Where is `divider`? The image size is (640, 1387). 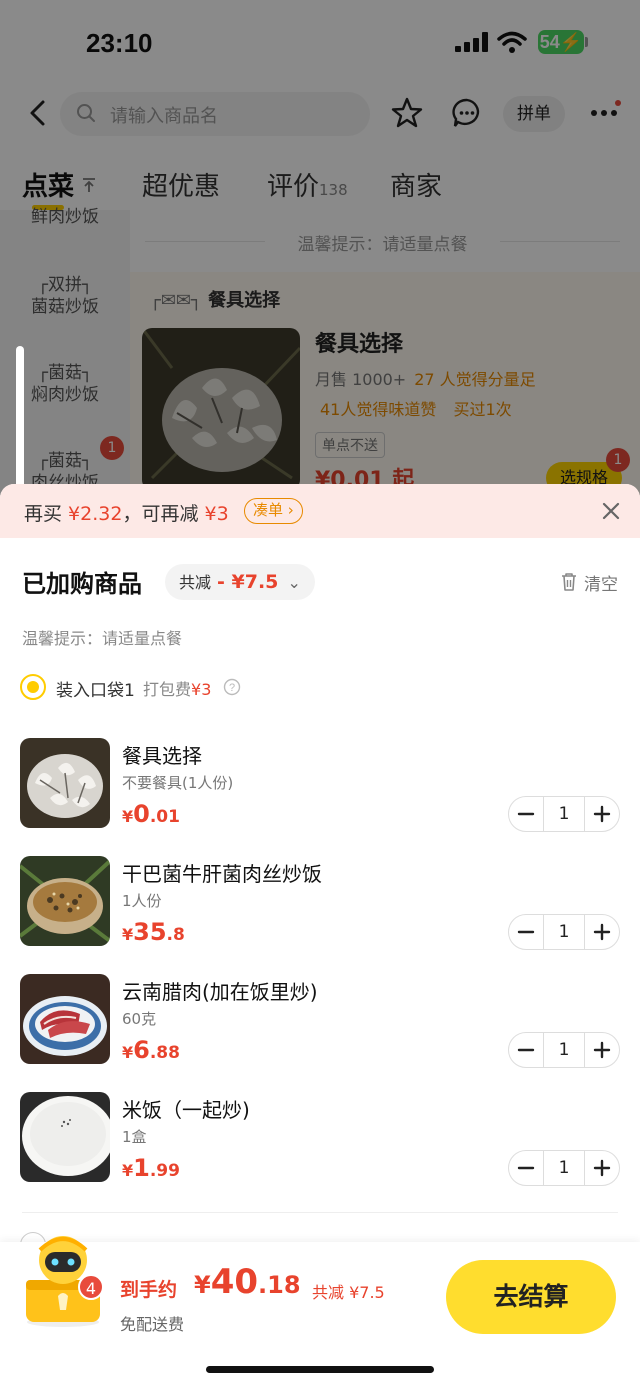 divider is located at coordinates (320, 1212).